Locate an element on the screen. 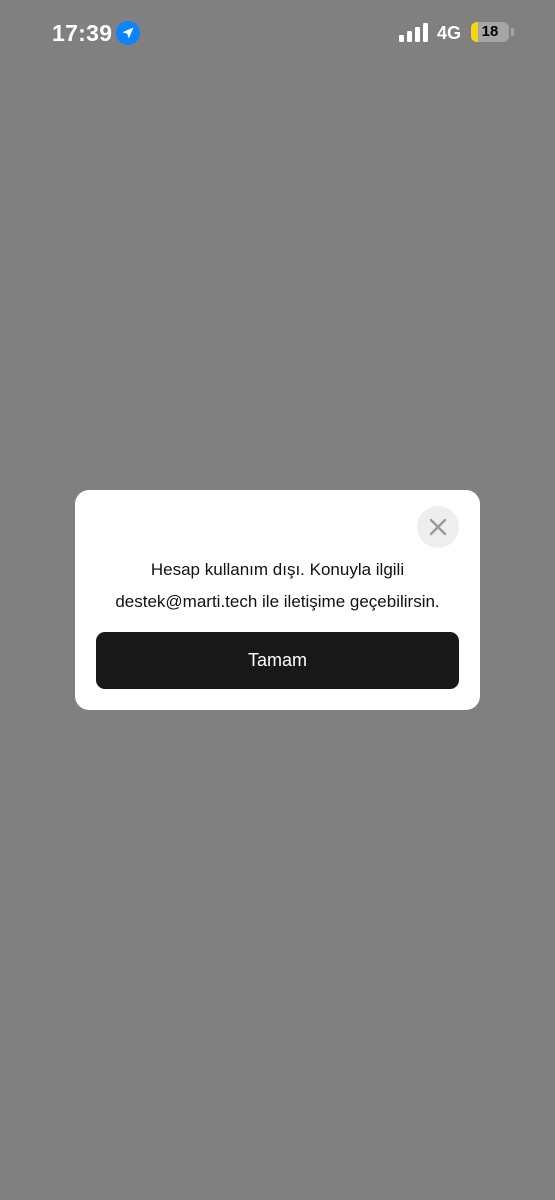  dialog-message-line-1: Hesap kullanım dışı. Konuyla ilgili is located at coordinates (277, 569).